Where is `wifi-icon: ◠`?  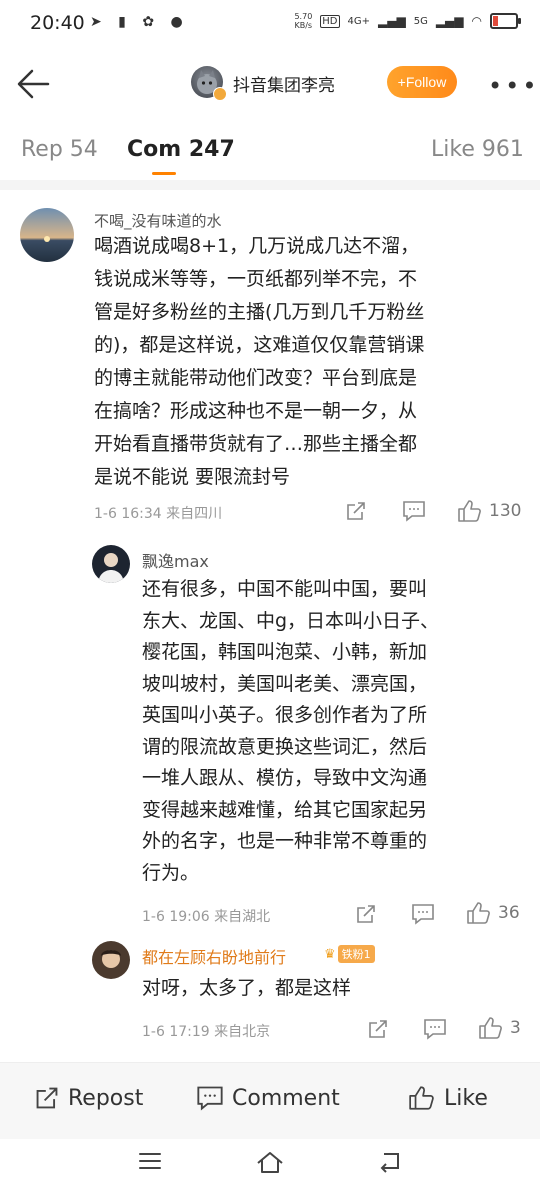
wifi-icon: ◠ is located at coordinates (476, 21).